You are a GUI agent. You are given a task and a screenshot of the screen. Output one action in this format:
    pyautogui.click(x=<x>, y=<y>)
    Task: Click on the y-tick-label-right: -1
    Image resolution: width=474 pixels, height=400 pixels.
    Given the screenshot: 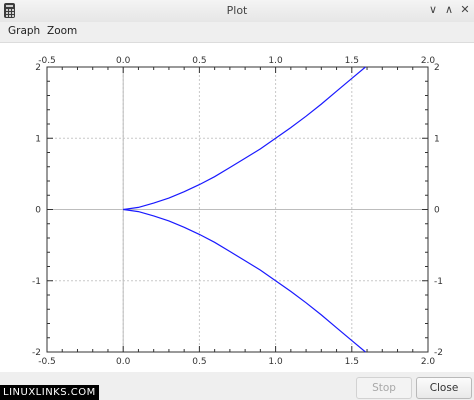 What is the action you would take?
    pyautogui.click(x=438, y=282)
    